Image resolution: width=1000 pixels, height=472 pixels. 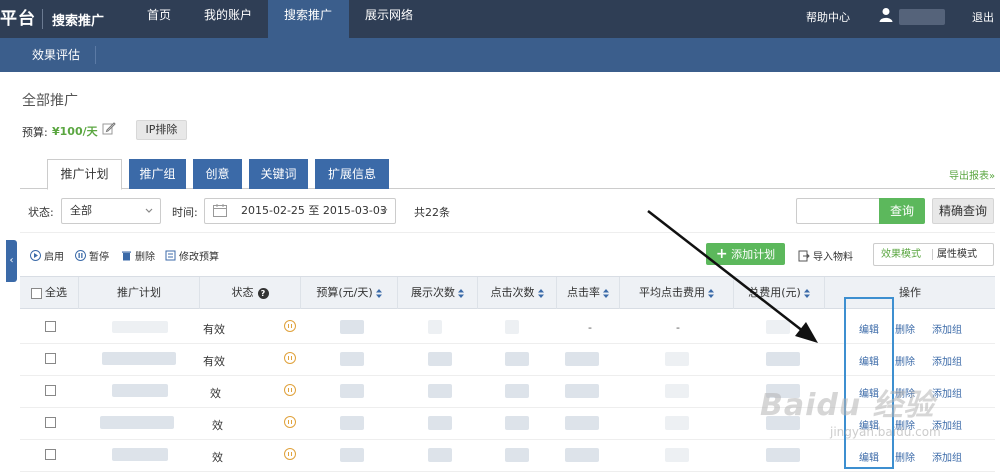 I want to click on tab-ad-groups: 推广组, so click(x=157, y=174).